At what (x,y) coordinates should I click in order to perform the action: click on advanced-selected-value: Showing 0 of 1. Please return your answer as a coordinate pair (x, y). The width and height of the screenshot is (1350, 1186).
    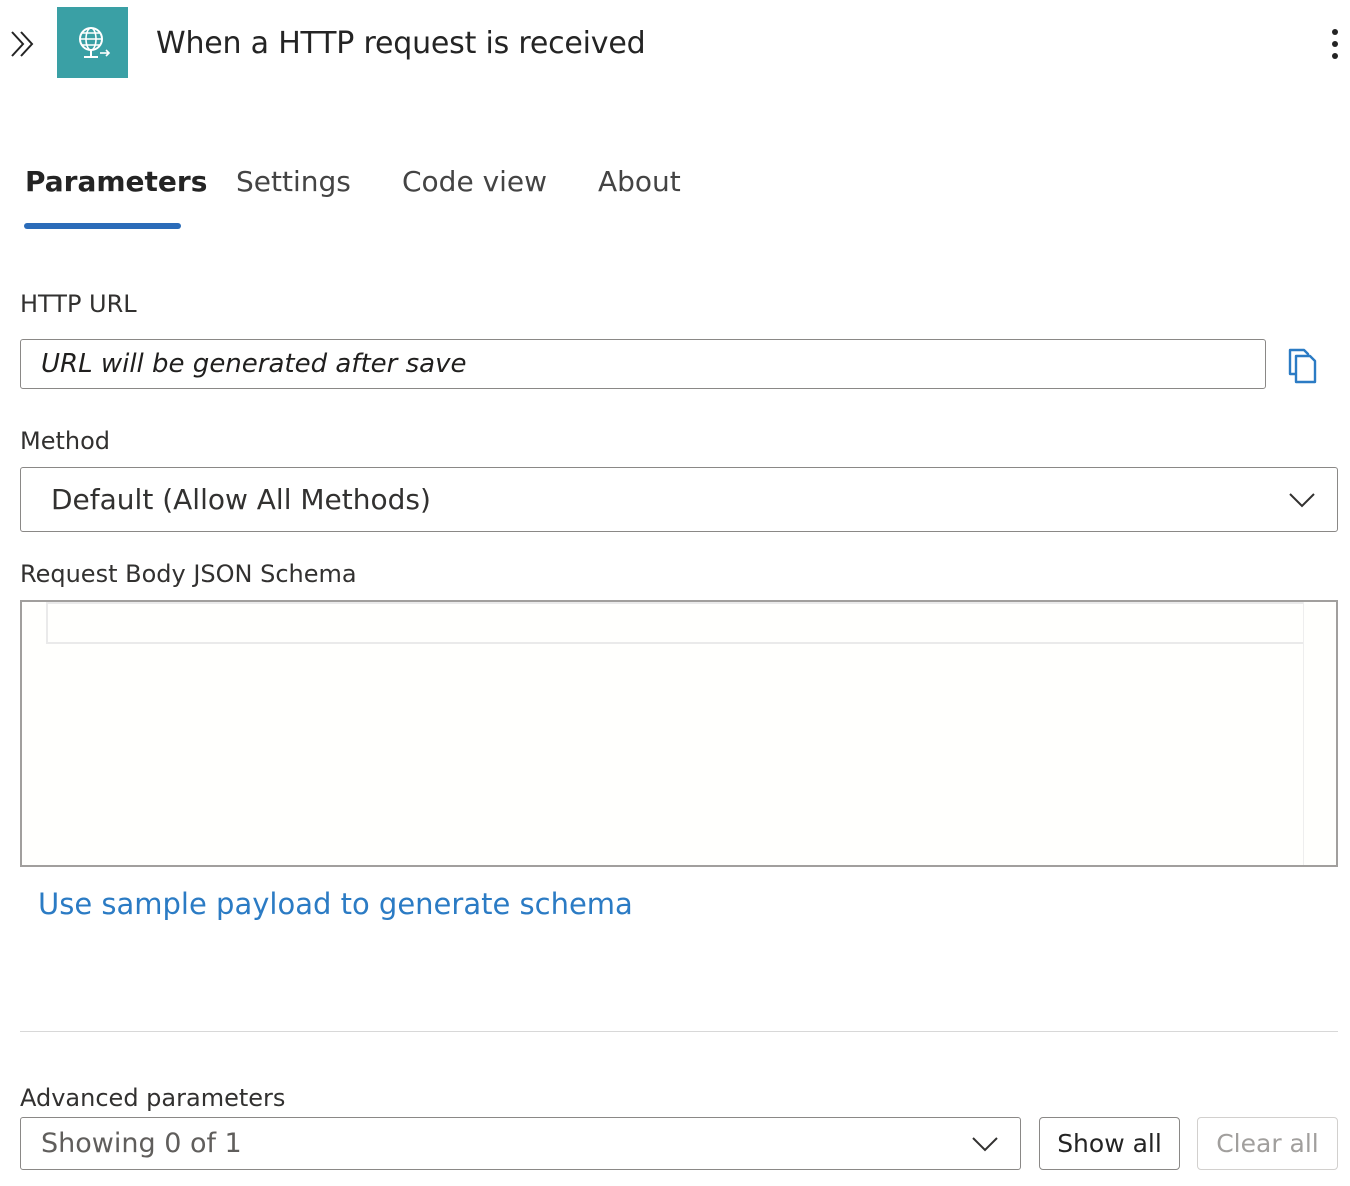
    Looking at the image, I should click on (141, 1143).